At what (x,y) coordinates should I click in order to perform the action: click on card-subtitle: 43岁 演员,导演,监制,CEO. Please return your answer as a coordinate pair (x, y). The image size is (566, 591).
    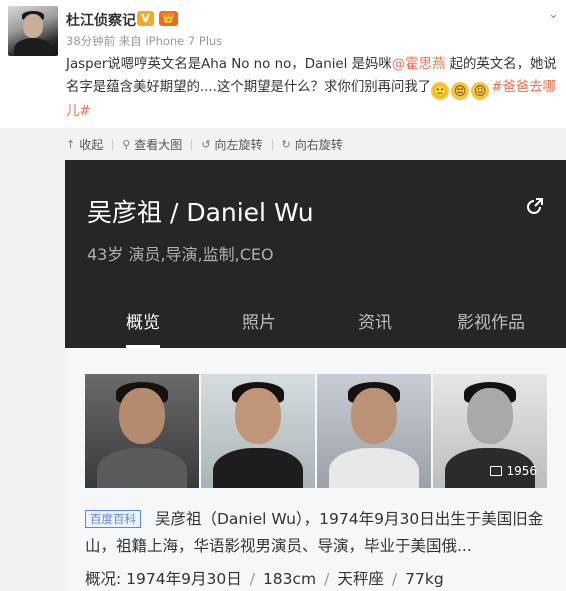
    Looking at the image, I should click on (180, 254).